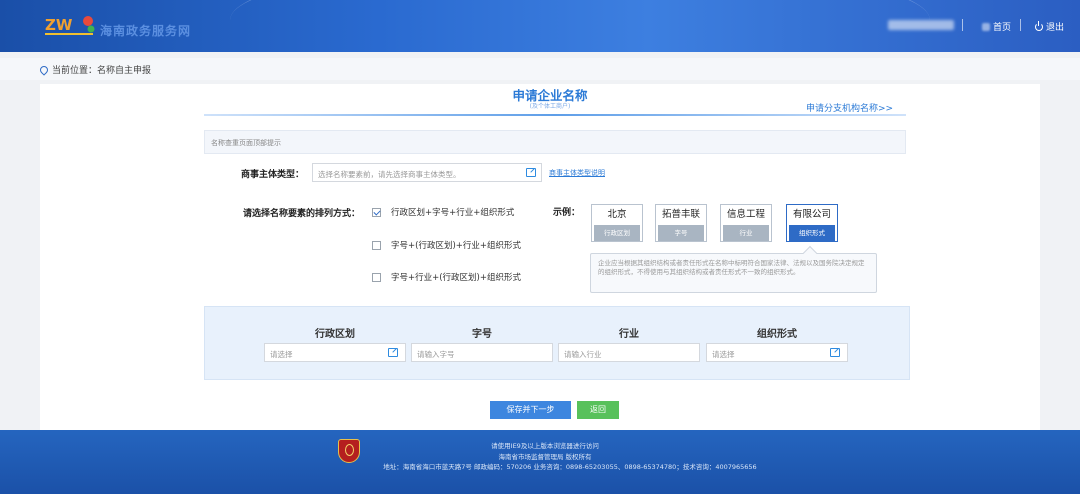 This screenshot has width=1080, height=494. I want to click on entity-type-input: 选择名称要素前，请先选择商事主体类型。, so click(427, 172).